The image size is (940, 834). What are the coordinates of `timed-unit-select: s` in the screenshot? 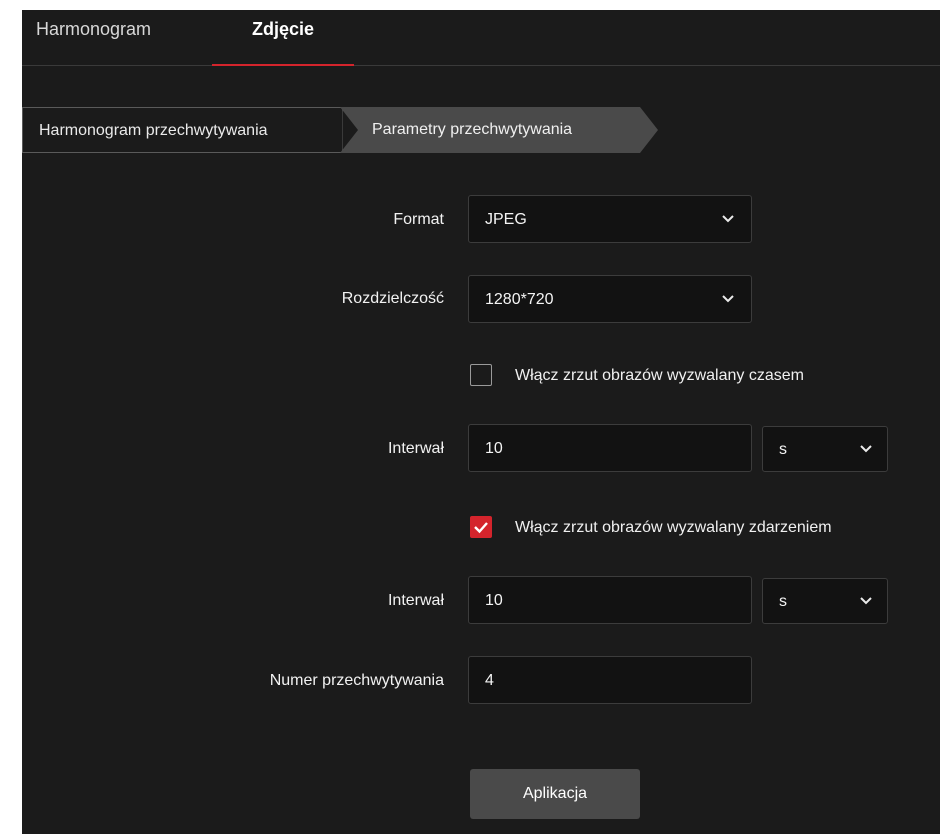 It's located at (825, 449).